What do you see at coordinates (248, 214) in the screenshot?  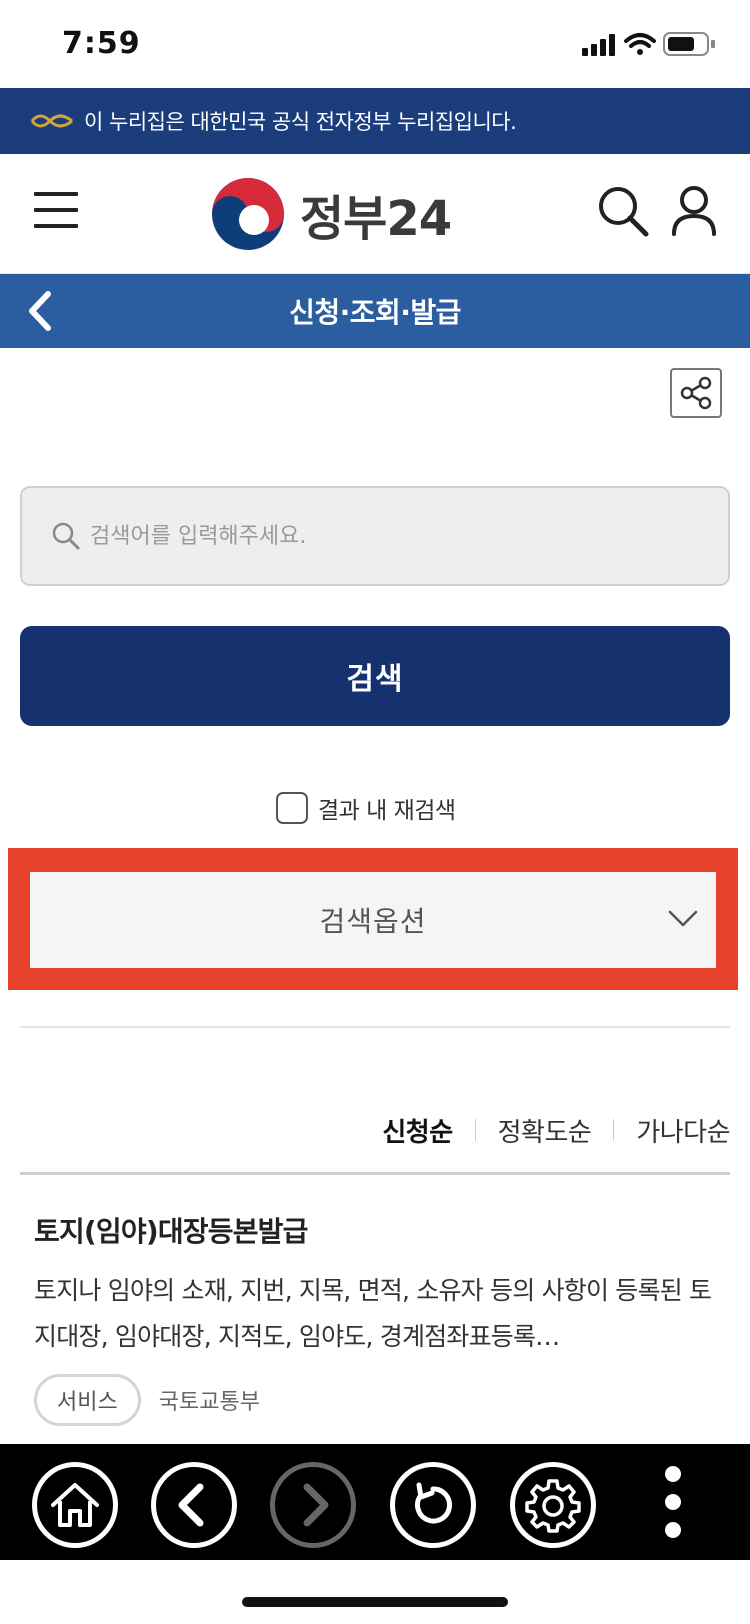 I see `taegeuk-icon` at bounding box center [248, 214].